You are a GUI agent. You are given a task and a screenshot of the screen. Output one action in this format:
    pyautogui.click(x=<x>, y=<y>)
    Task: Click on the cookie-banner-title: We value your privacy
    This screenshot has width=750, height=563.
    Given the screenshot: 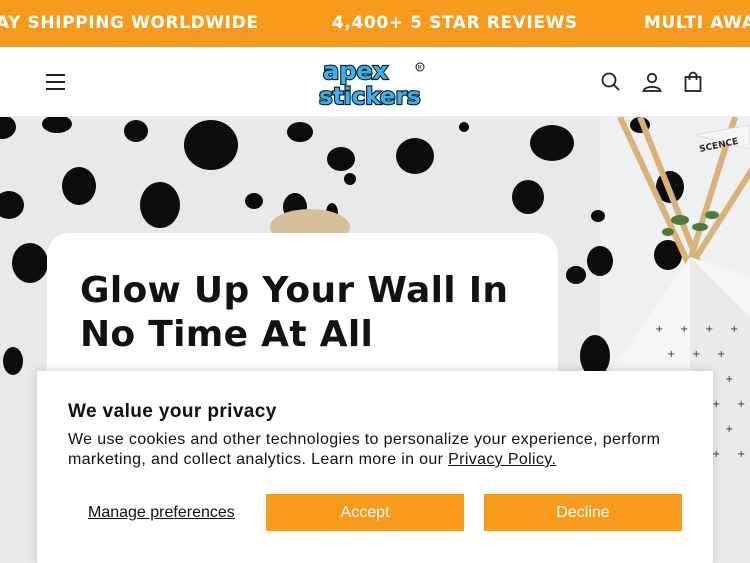 What is the action you would take?
    pyautogui.click(x=172, y=411)
    